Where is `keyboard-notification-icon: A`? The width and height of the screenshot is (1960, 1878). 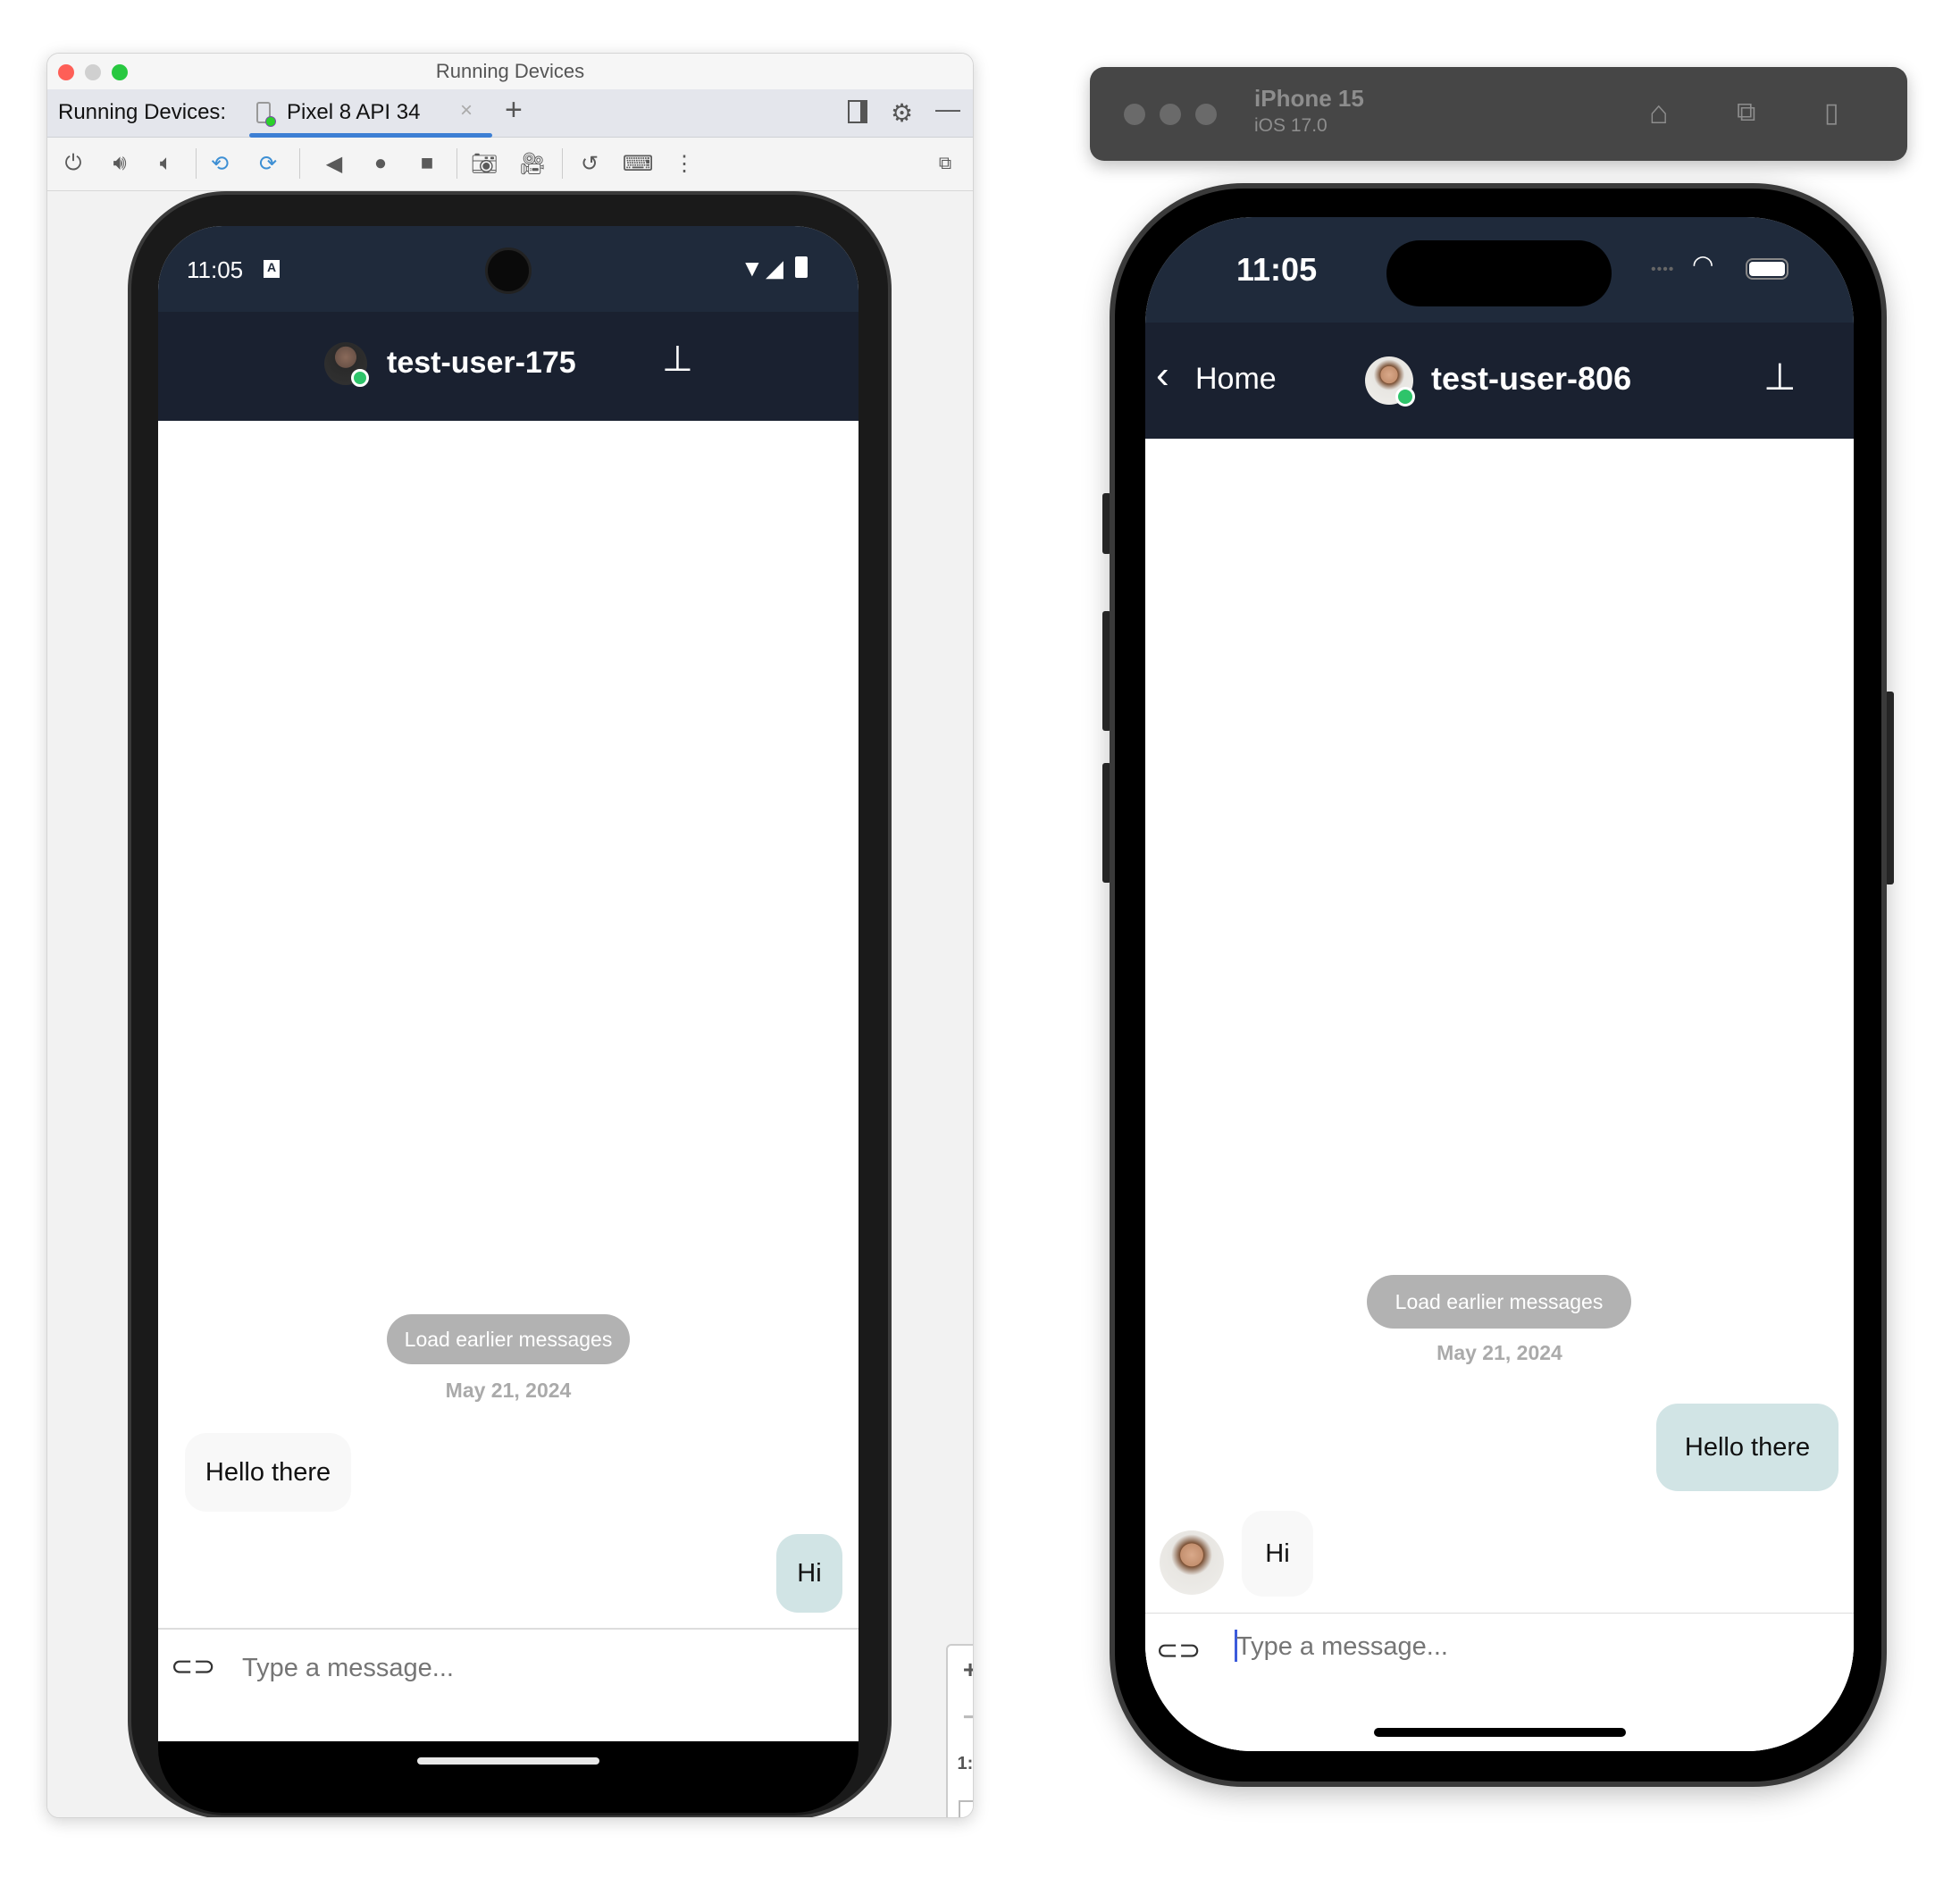 keyboard-notification-icon: A is located at coordinates (272, 269).